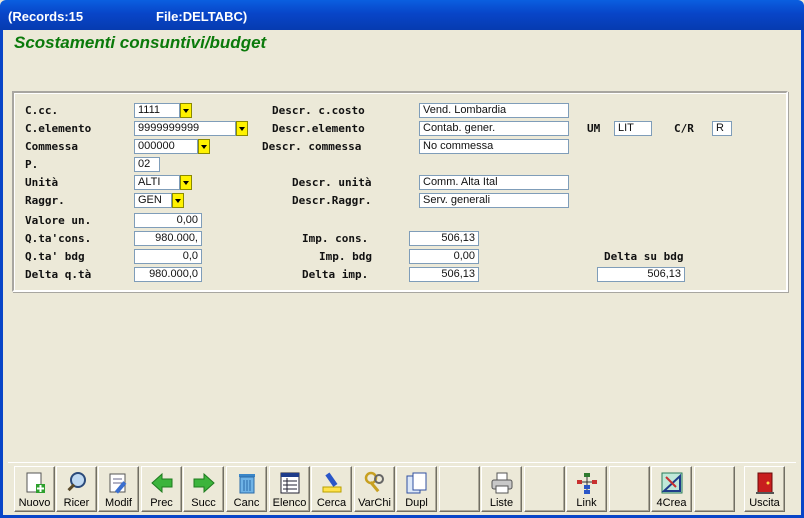 This screenshot has width=804, height=518. What do you see at coordinates (494, 200) in the screenshot?
I see `descr-raggr-field: Serv. generali` at bounding box center [494, 200].